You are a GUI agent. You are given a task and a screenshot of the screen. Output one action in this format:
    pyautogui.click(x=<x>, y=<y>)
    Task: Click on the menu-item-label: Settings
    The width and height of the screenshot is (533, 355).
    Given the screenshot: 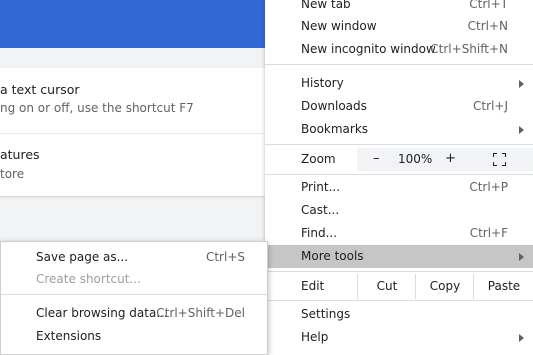 What is the action you would take?
    pyautogui.click(x=326, y=314)
    